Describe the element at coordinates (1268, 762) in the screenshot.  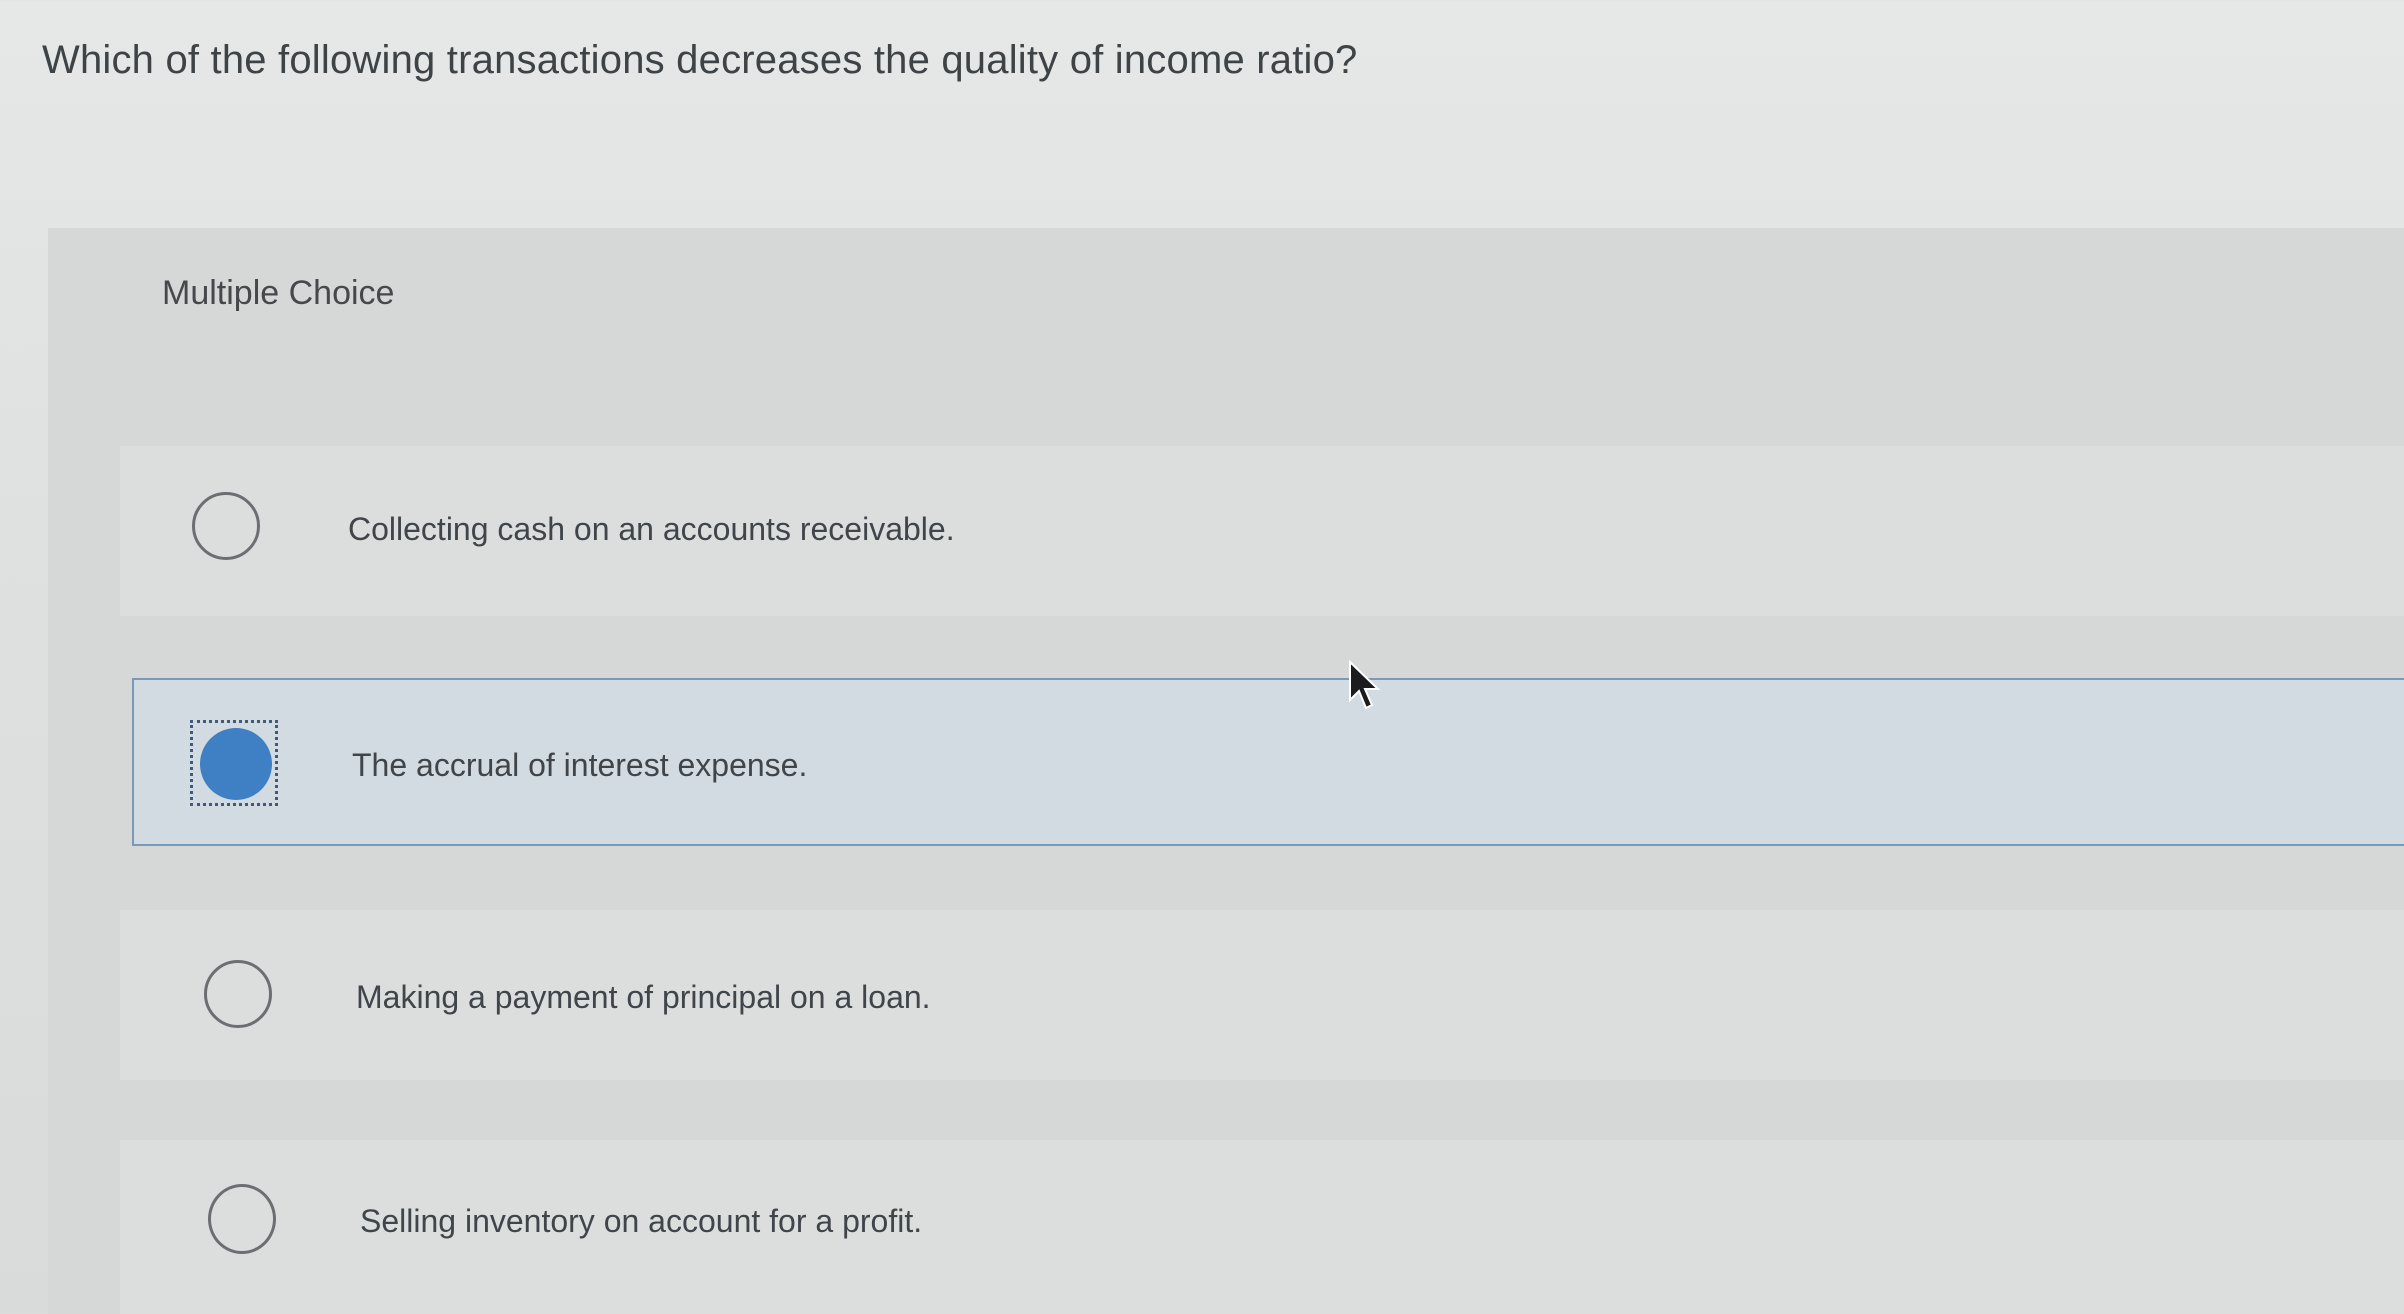
I see `choice-option-2-selected: The accrual of interest expense.` at that location.